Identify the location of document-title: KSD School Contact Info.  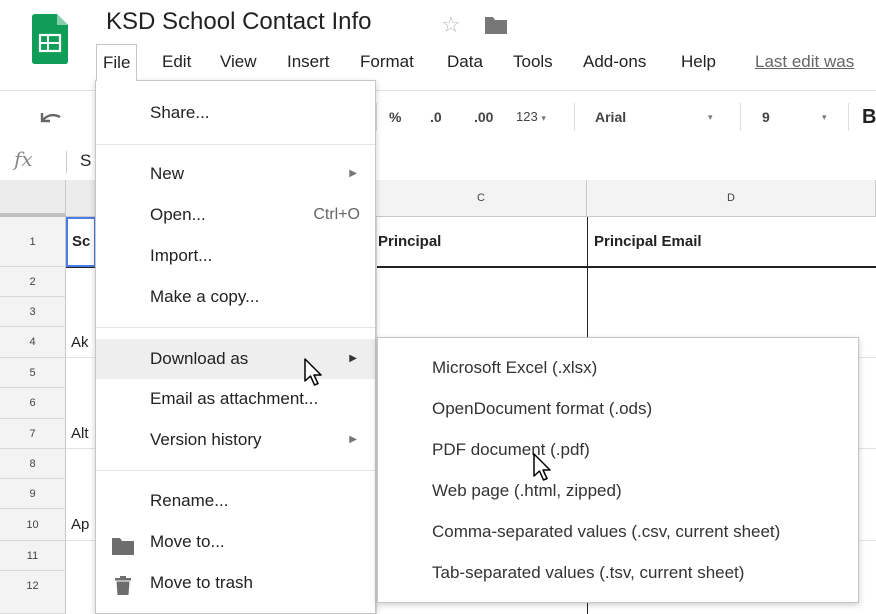
(238, 22).